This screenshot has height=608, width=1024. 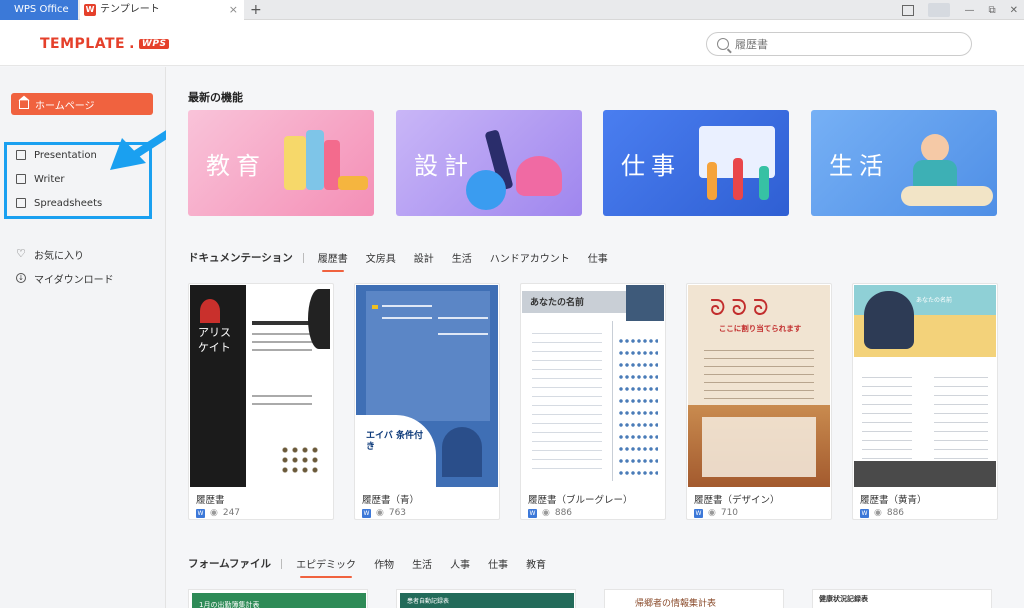 I want to click on sidebar-item-downloads: ↓ マイダウンロード, so click(x=65, y=278).